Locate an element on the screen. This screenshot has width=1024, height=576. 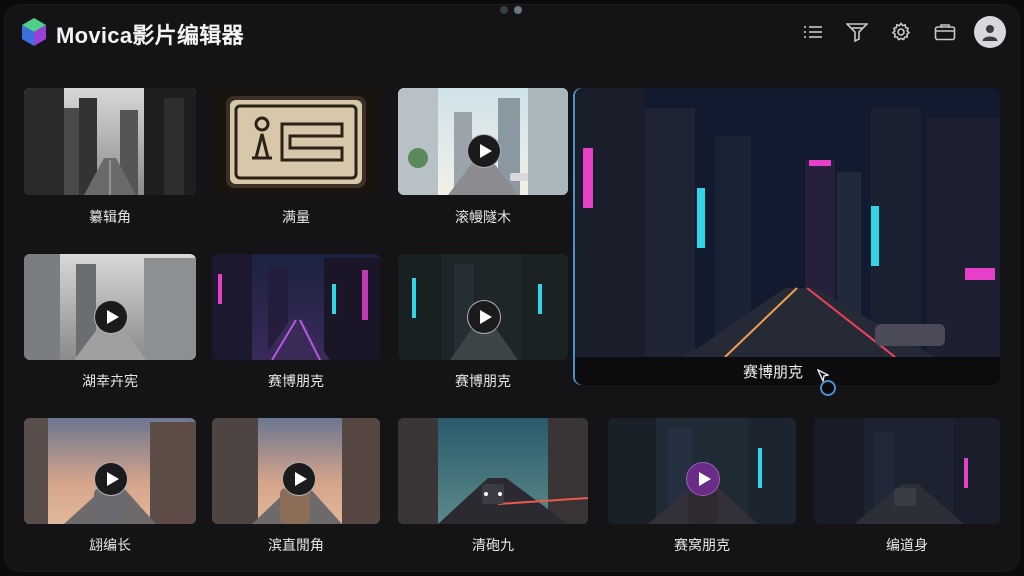
video-card: 编道身 is located at coordinates (907, 488).